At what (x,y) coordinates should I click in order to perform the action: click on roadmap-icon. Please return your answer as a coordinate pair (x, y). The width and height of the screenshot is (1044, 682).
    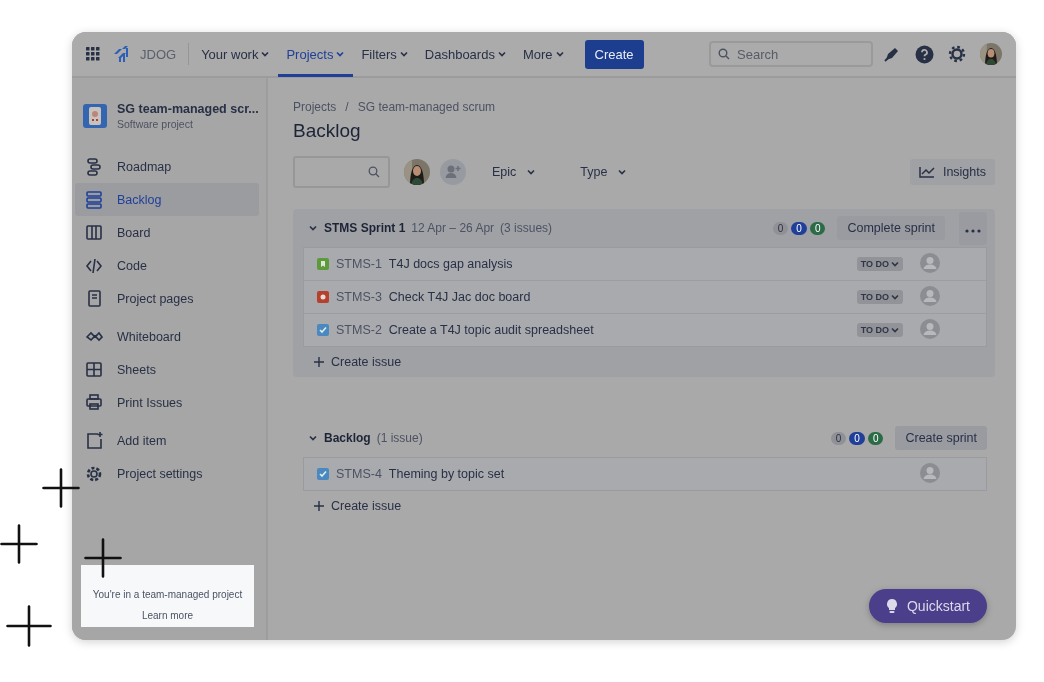
    Looking at the image, I should click on (94, 166).